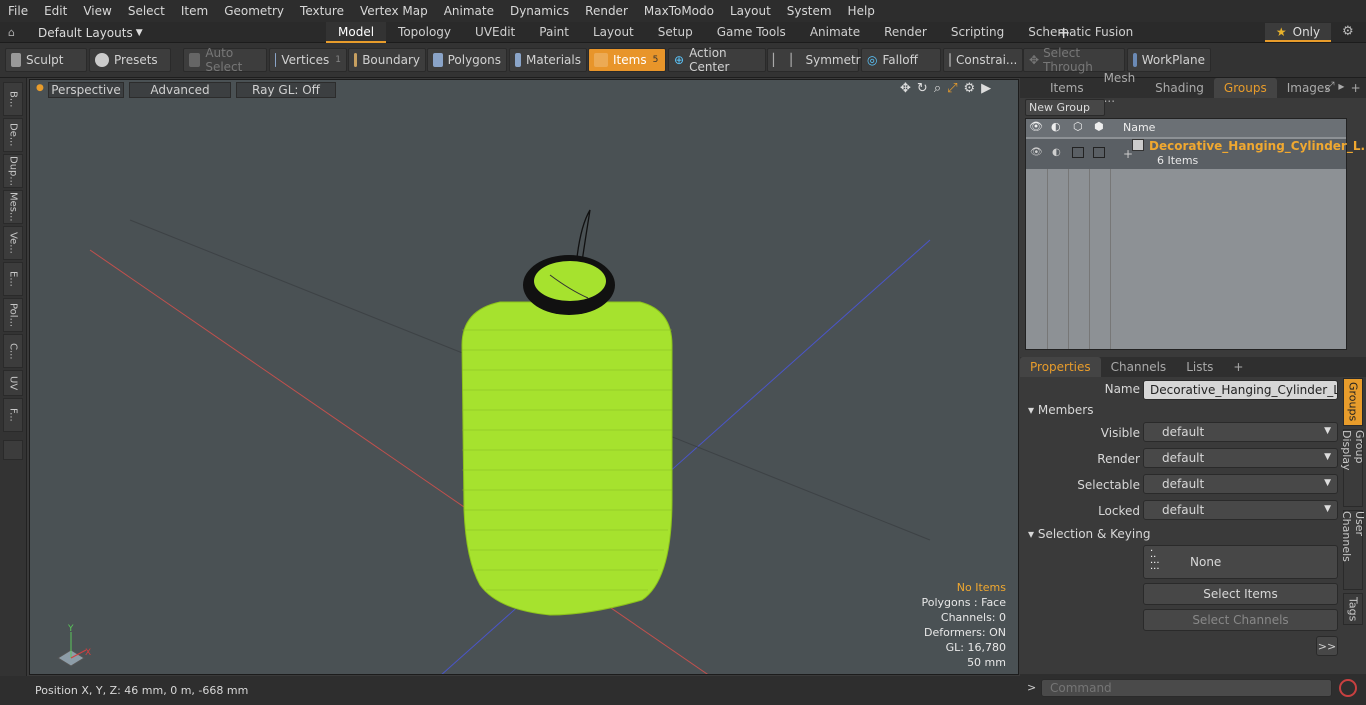 The width and height of the screenshot is (1366, 705). What do you see at coordinates (1240, 458) in the screenshot?
I see `render-select: default ▼` at bounding box center [1240, 458].